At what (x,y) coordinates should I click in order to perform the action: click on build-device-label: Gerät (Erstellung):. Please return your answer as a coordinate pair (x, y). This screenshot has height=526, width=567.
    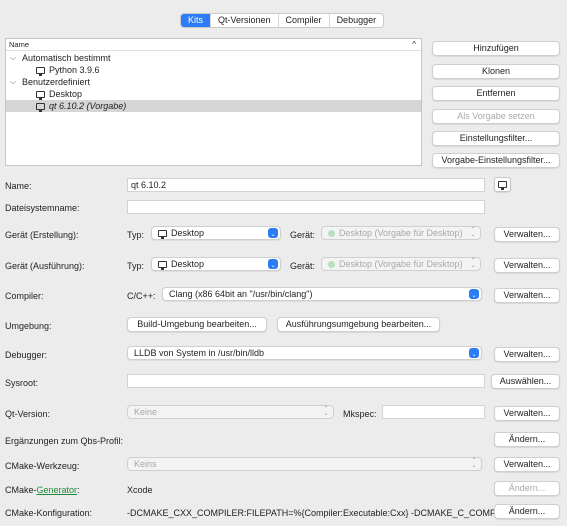
    Looking at the image, I should click on (42, 235).